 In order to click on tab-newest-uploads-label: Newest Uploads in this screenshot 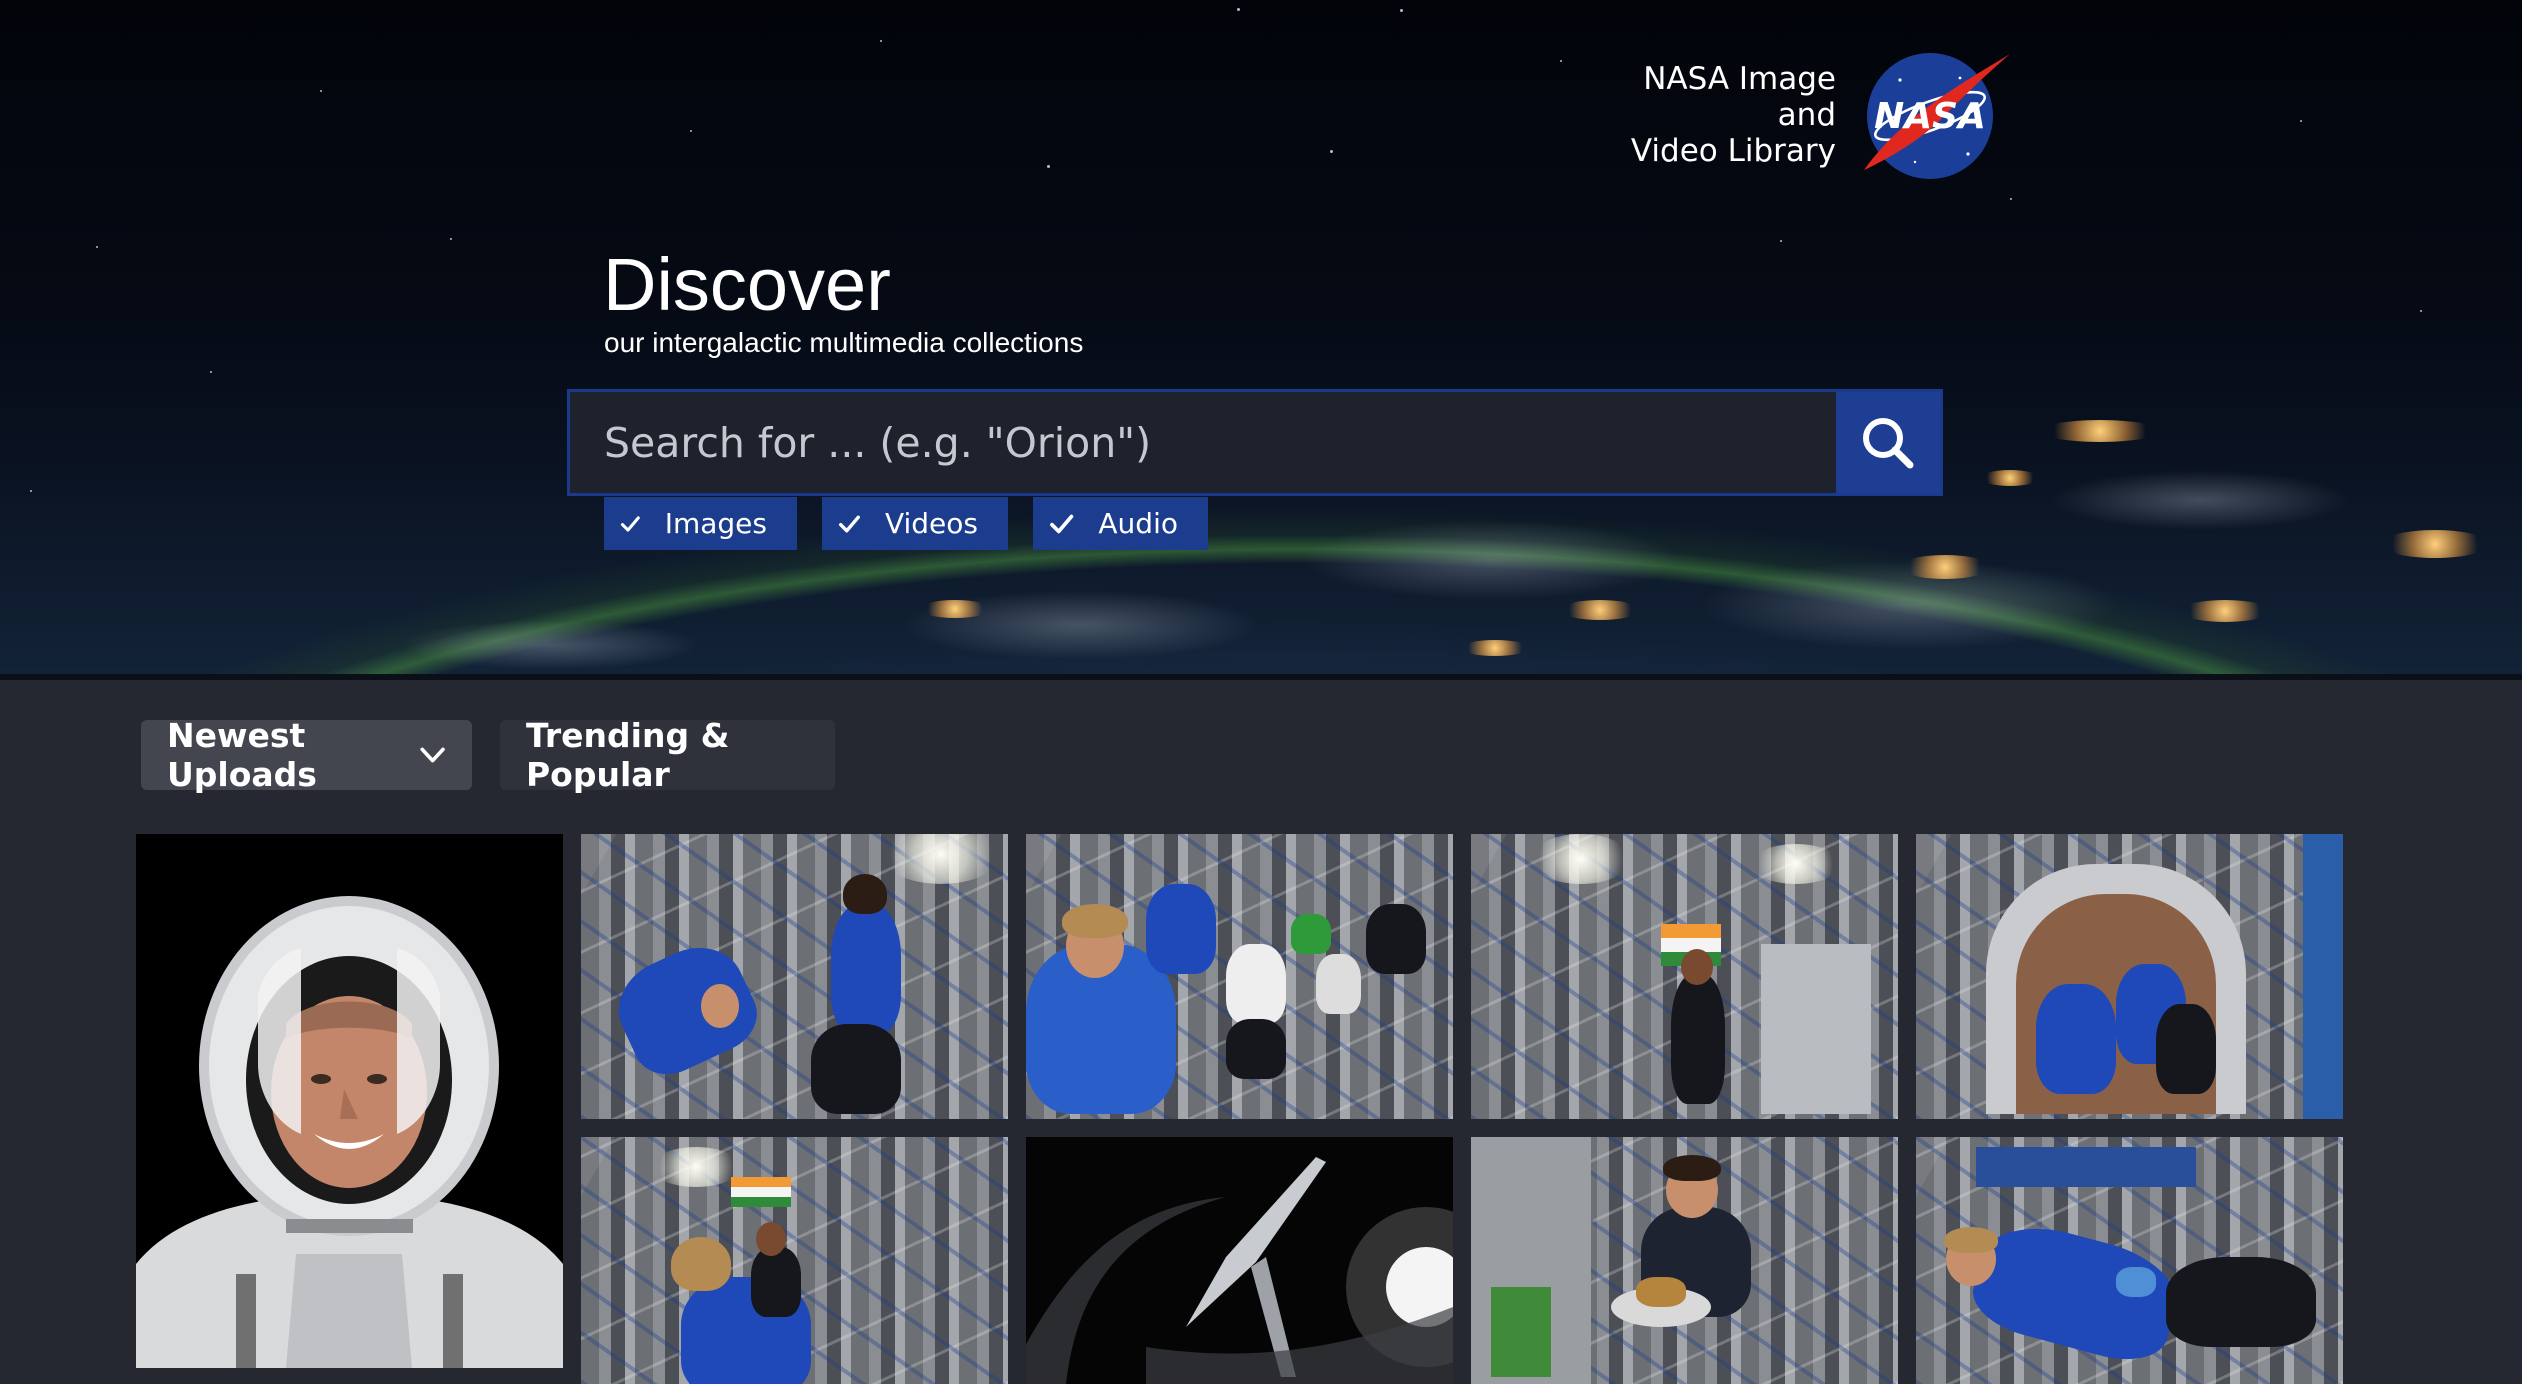, I will do `click(242, 755)`.